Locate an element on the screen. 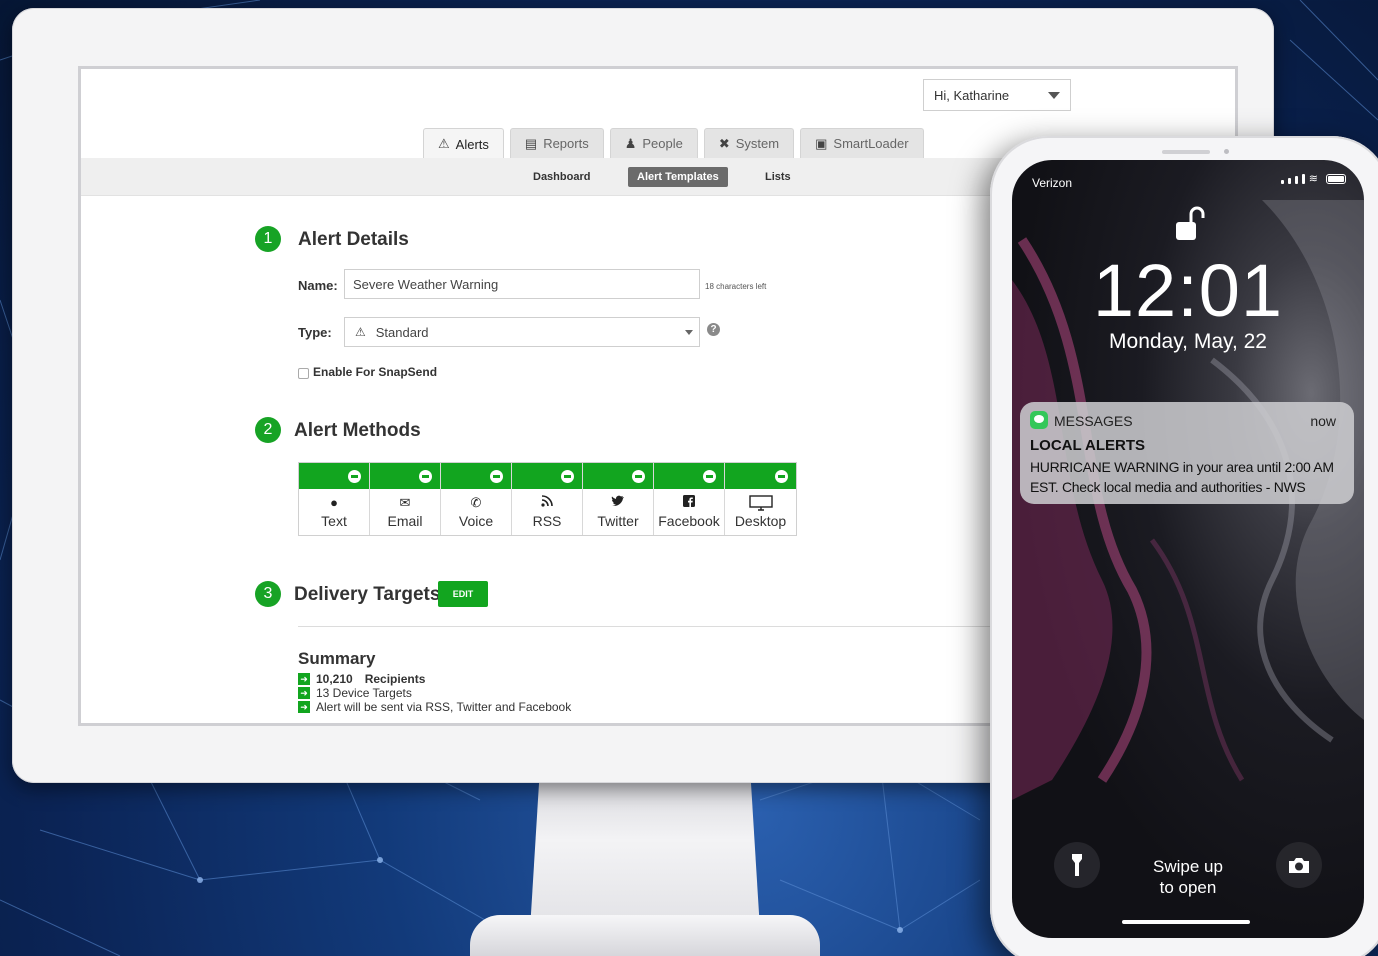 The image size is (1378, 956). tab-people: ♟ People is located at coordinates (653, 143).